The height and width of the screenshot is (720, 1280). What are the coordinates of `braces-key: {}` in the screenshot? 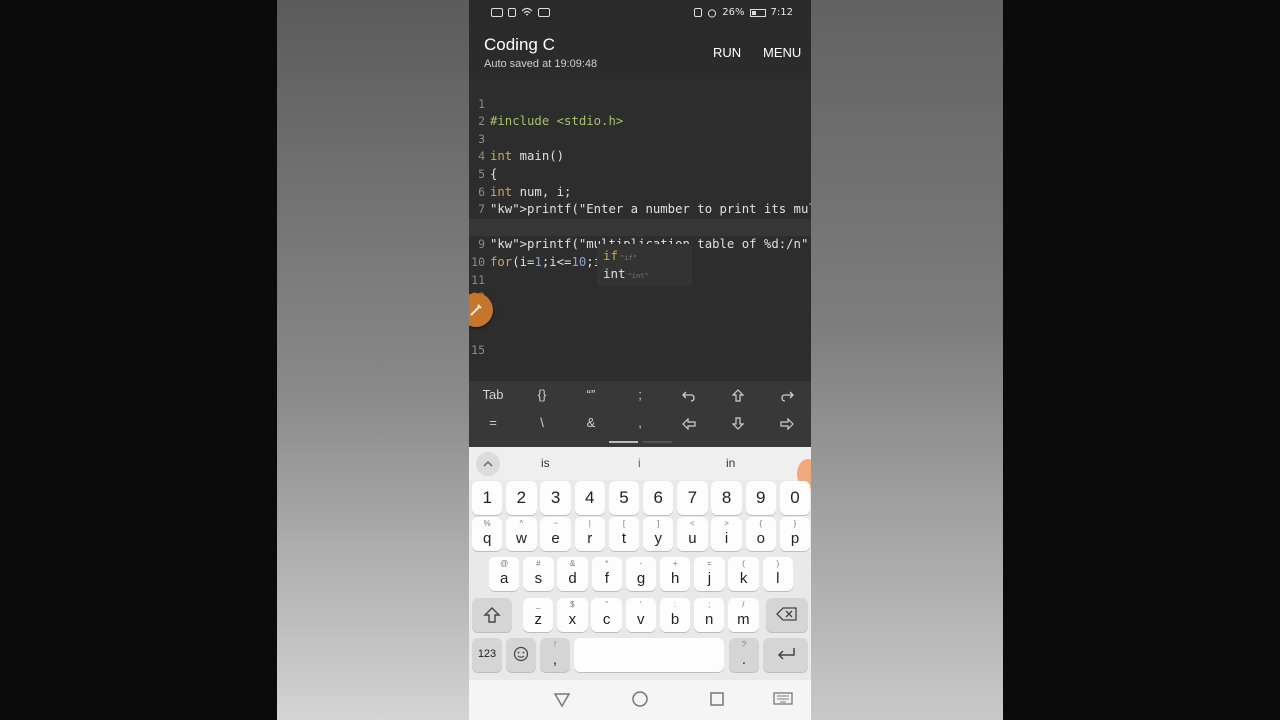 It's located at (542, 395).